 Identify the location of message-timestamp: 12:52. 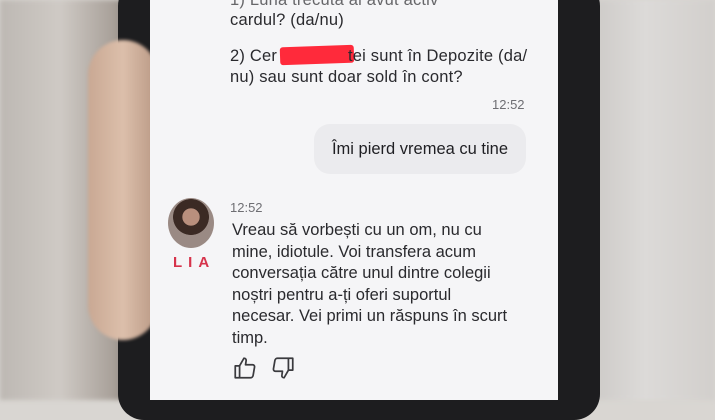
(508, 104).